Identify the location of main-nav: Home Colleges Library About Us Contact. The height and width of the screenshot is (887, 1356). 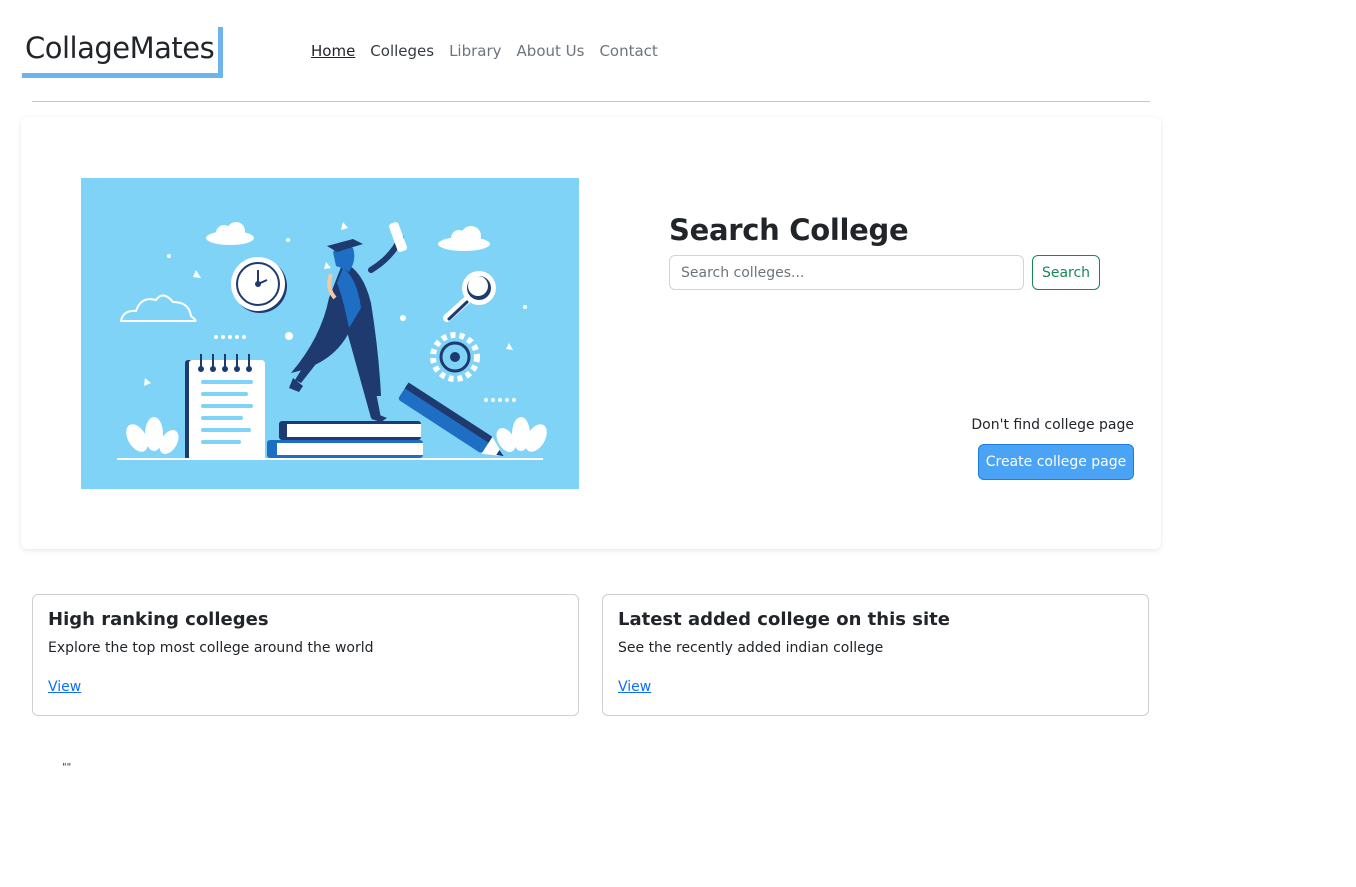
(492, 51).